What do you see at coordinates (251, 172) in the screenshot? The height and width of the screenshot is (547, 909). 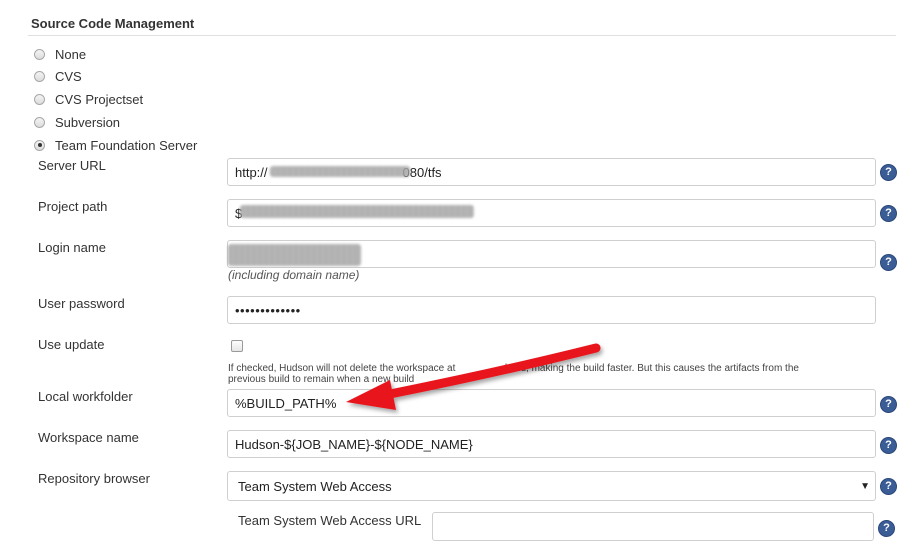 I see `server-url-value-prefix: http://` at bounding box center [251, 172].